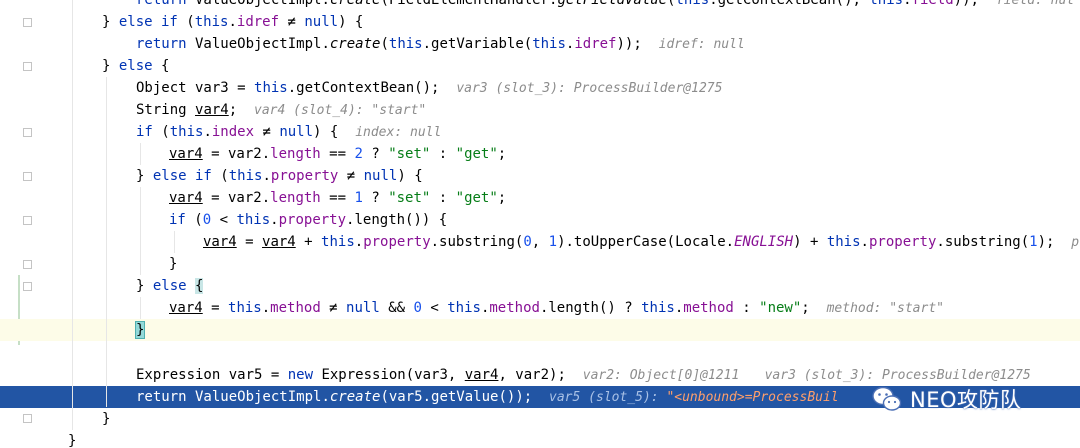 The height and width of the screenshot is (448, 1080). Describe the element at coordinates (540, 176) in the screenshot. I see `code-line: } else if (this.property ≠ null) {` at that location.